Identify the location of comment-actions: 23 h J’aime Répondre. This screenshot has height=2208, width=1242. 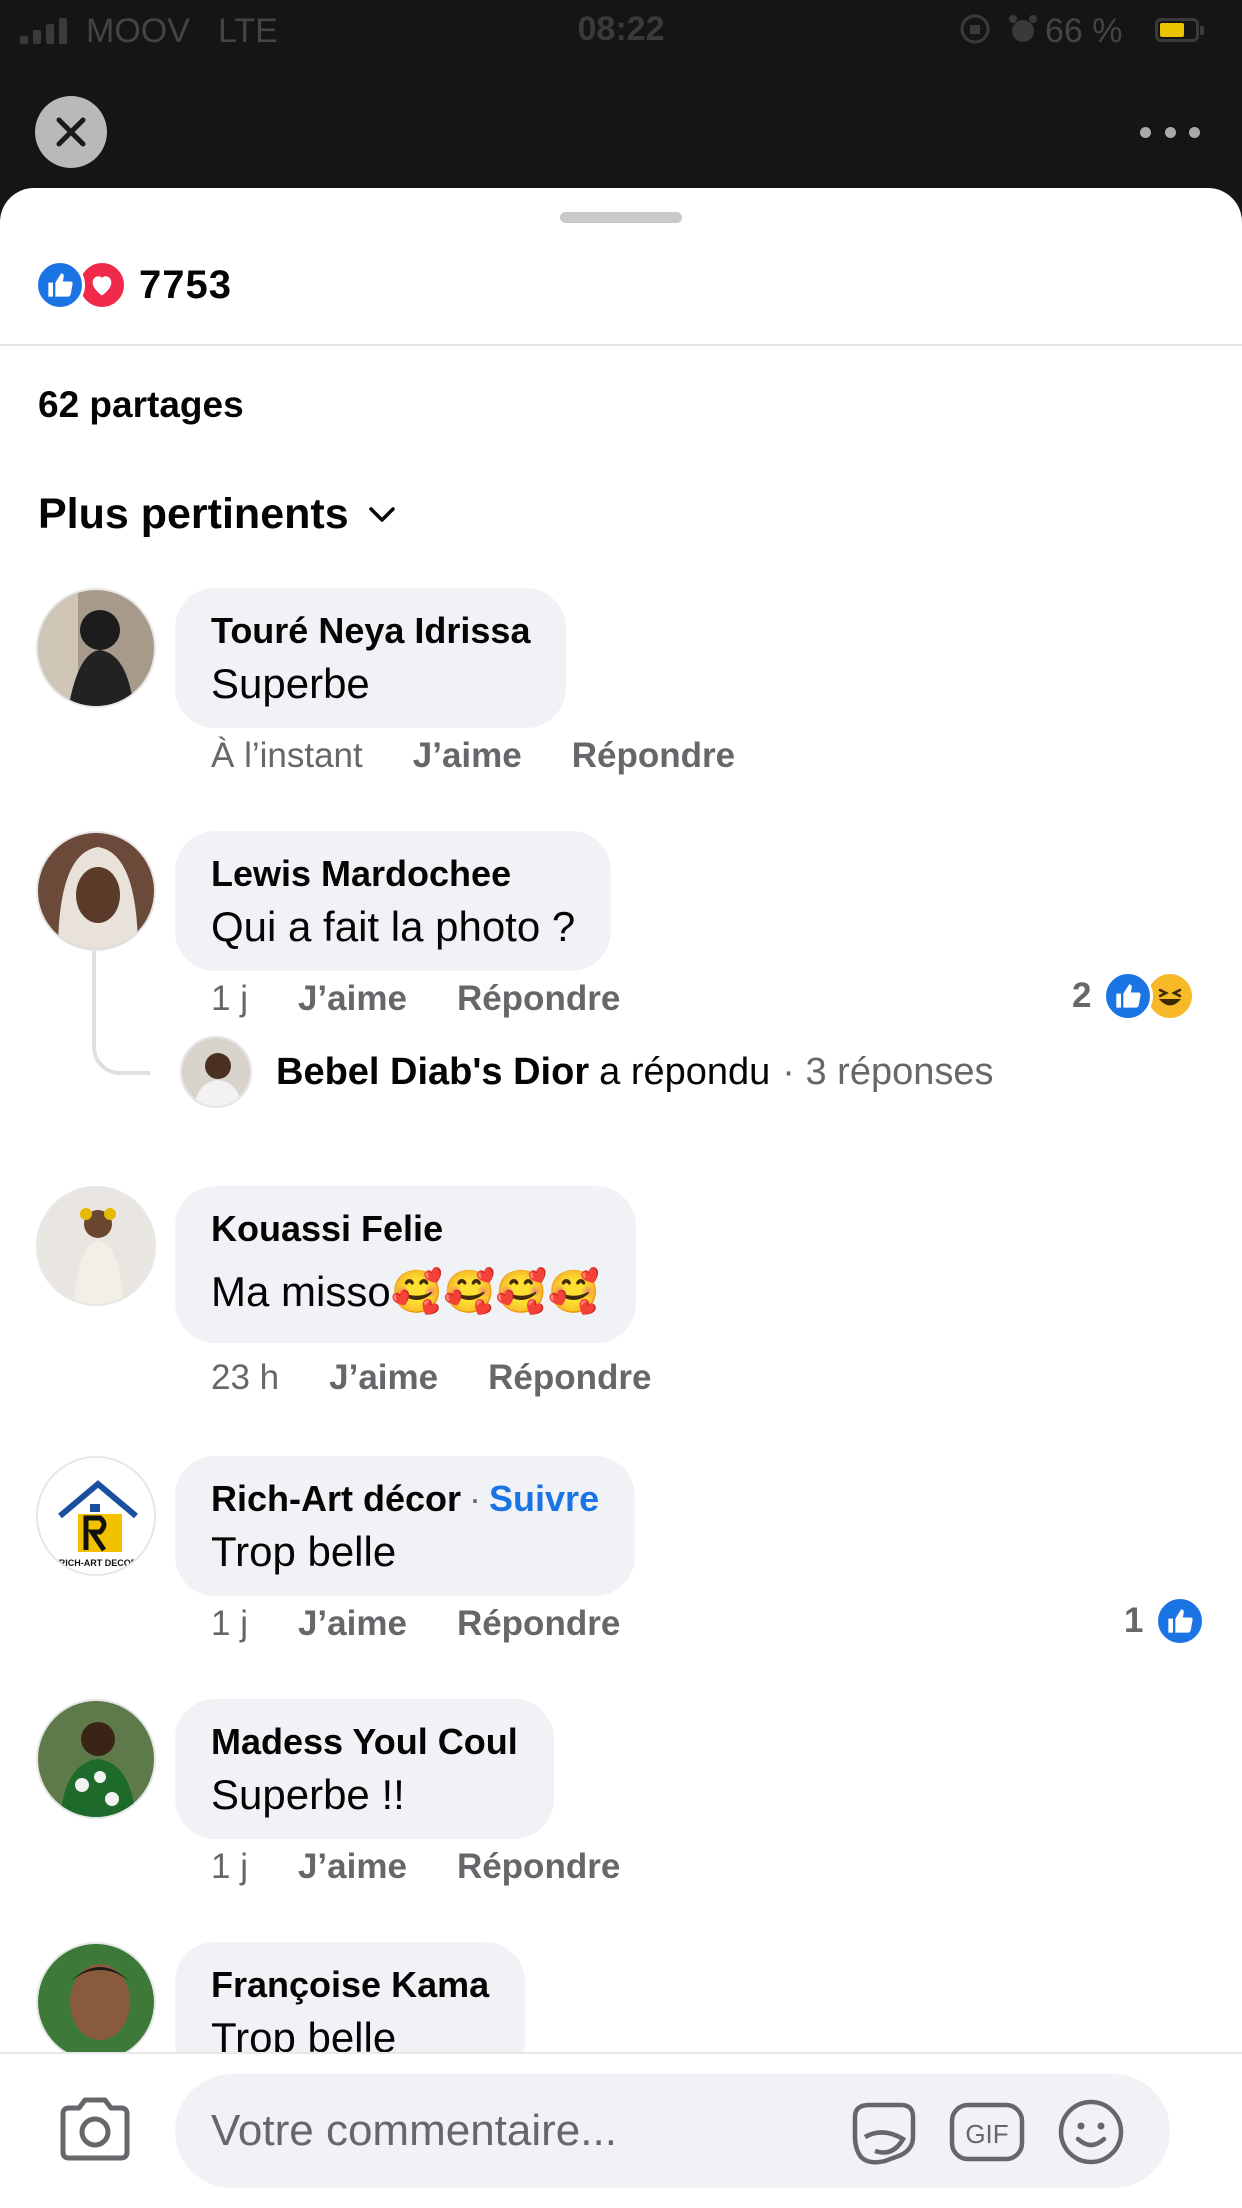
(431, 1378).